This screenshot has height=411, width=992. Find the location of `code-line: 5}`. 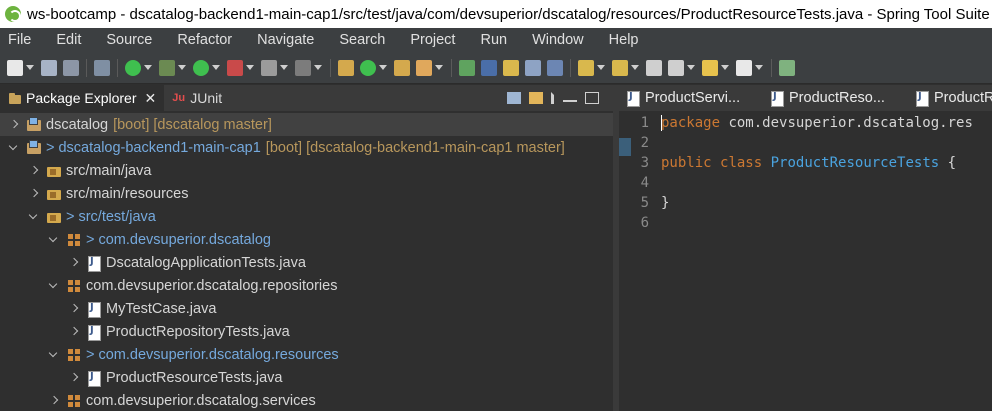

code-line: 5} is located at coordinates (805, 203).